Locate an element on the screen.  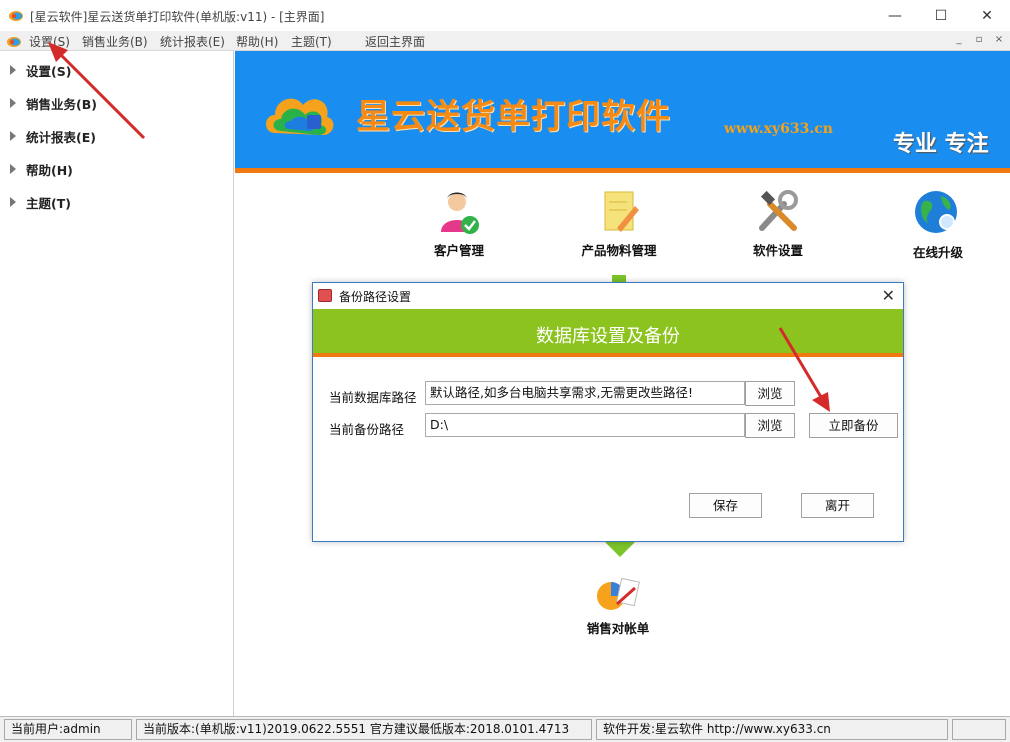
product-management-button: 产品物料管理 is located at coordinates (619, 223).